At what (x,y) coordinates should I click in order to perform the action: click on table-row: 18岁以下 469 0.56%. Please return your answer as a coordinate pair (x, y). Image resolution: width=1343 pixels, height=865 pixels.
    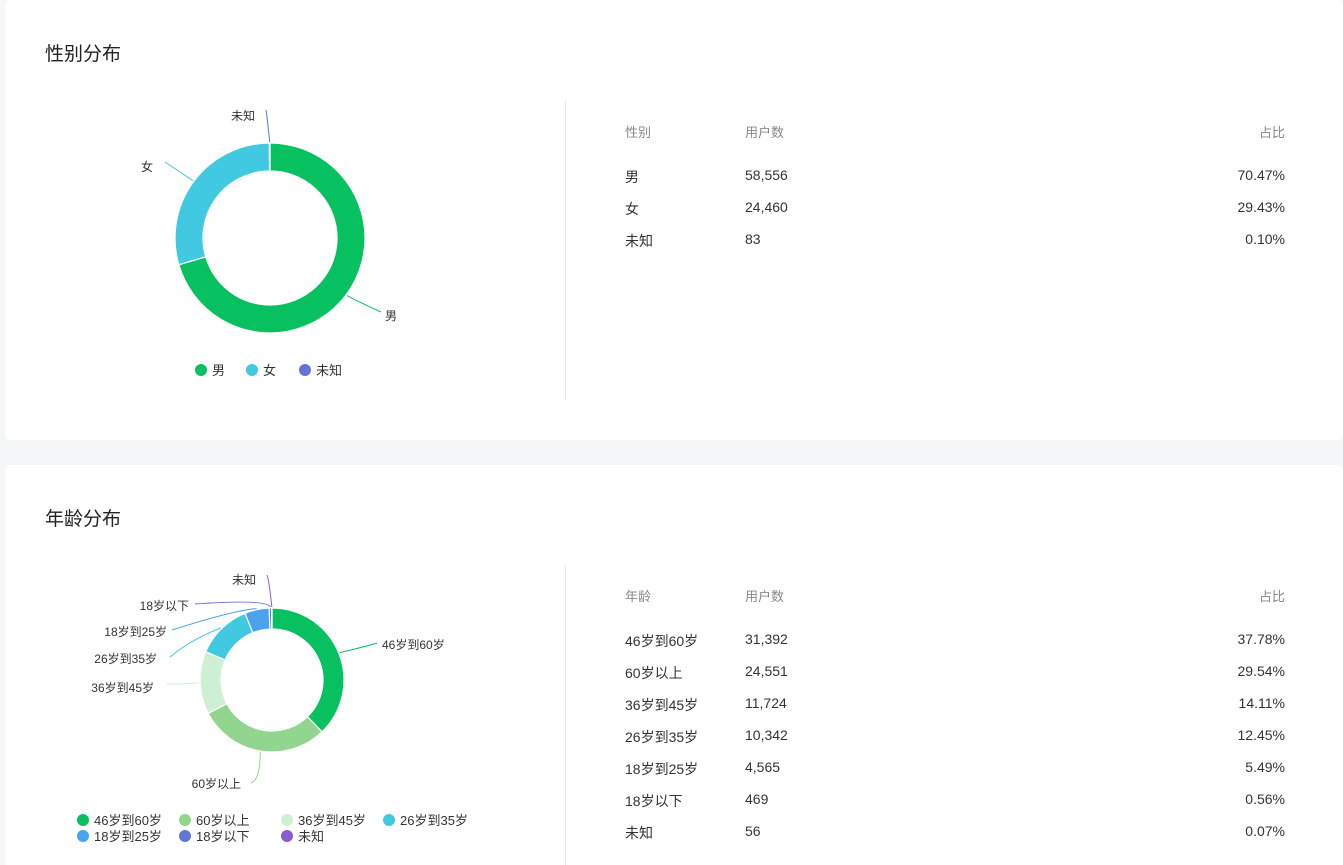
    Looking at the image, I should click on (955, 807).